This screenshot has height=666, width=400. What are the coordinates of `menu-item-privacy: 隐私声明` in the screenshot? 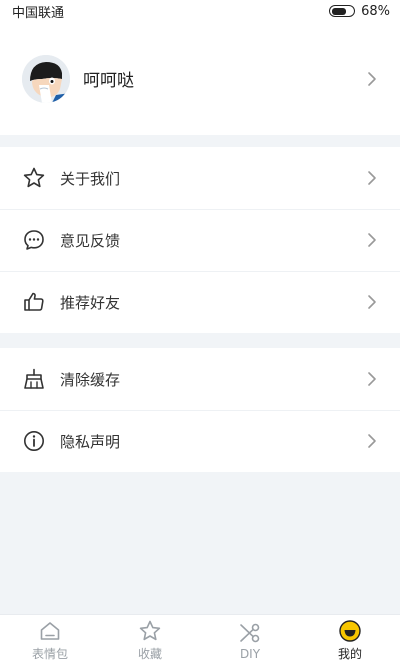 It's located at (200, 441).